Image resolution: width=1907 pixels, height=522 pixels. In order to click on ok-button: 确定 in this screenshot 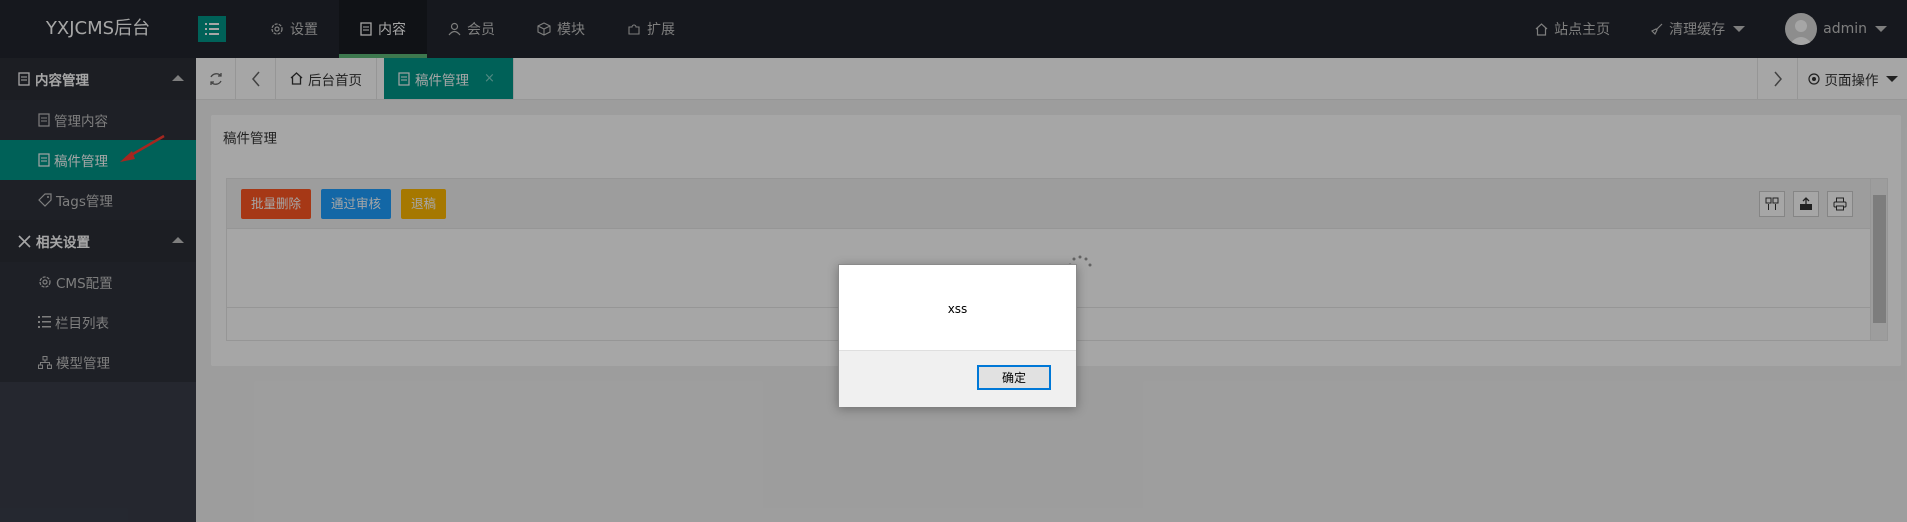, I will do `click(1014, 377)`.